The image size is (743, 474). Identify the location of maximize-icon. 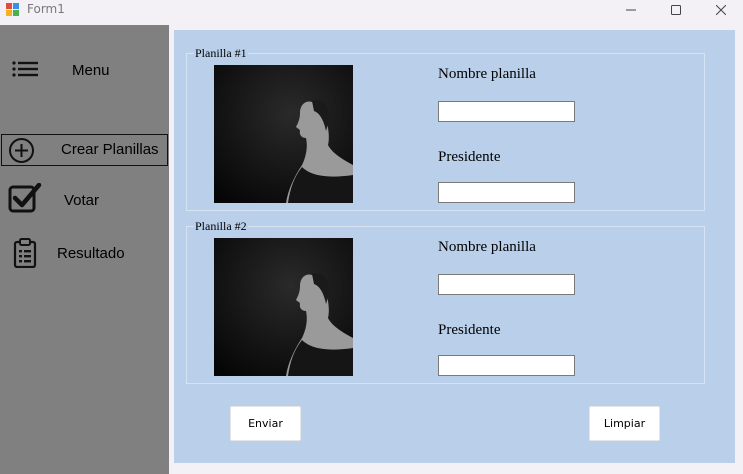
(676, 10).